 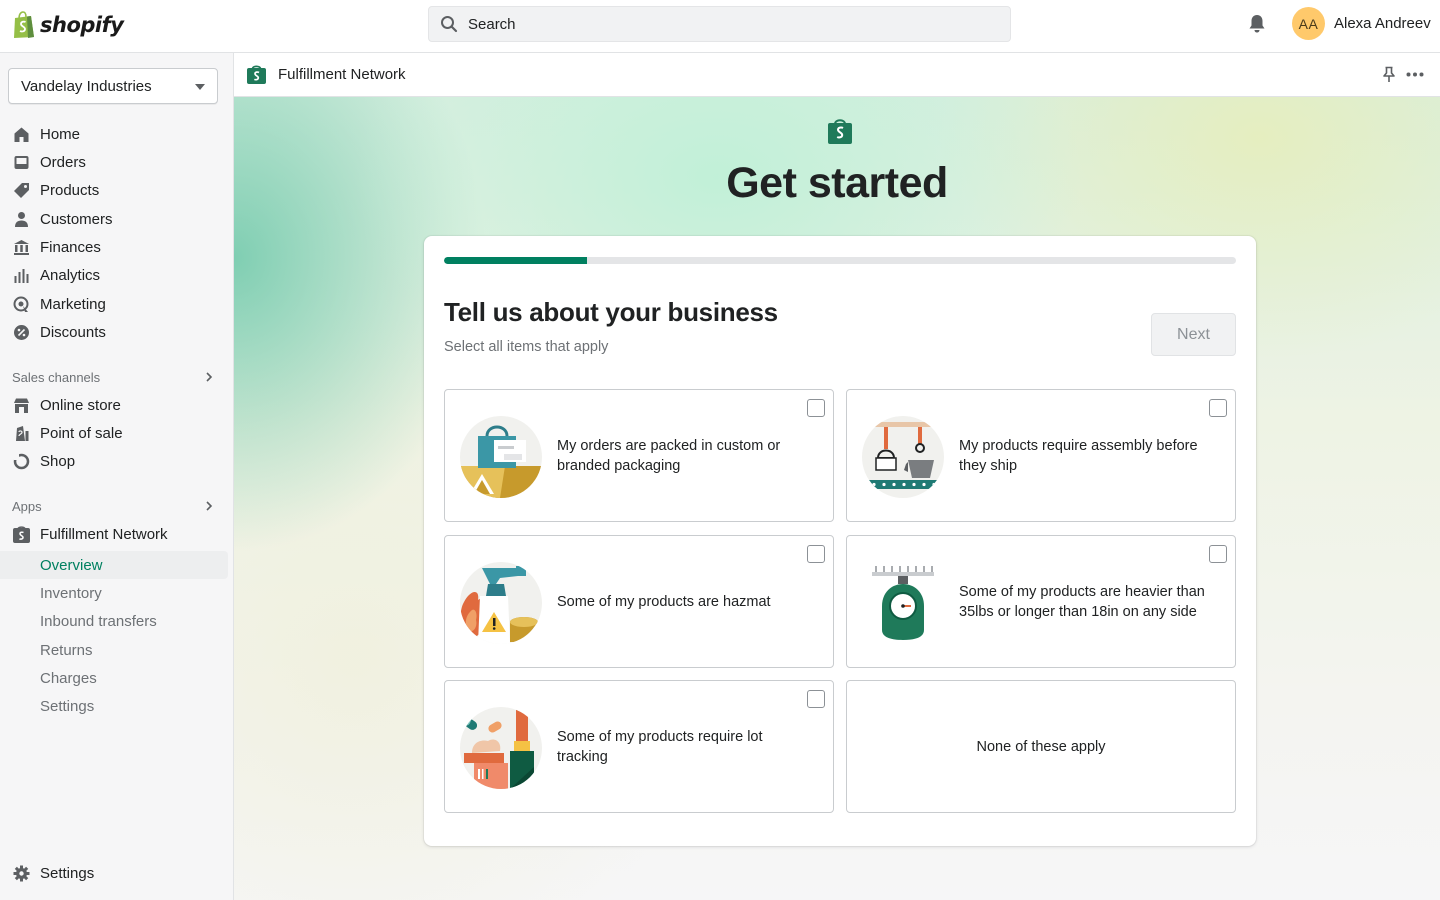 I want to click on app-title: Fulfillment Network, so click(x=342, y=74).